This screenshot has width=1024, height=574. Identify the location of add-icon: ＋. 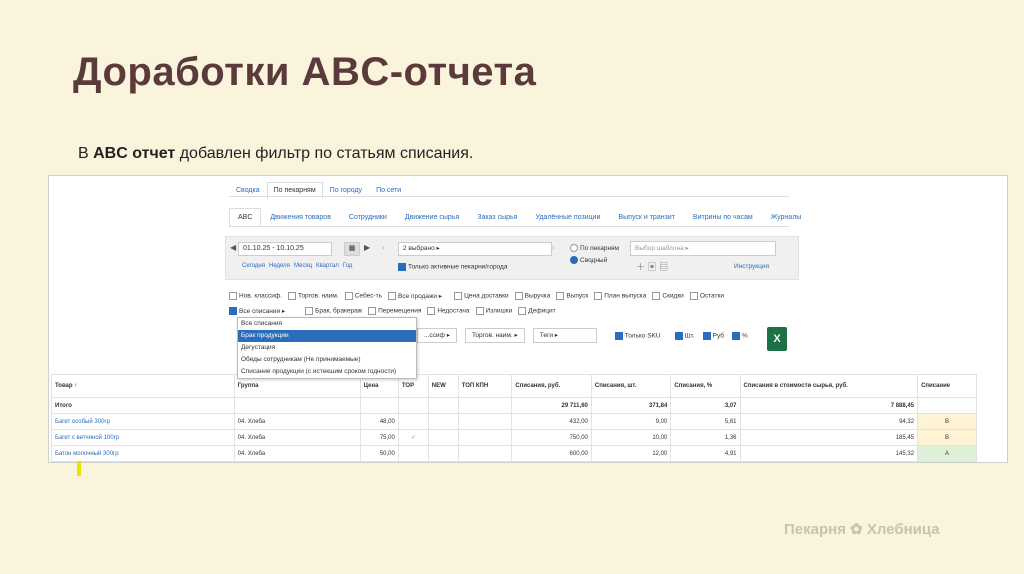
(640, 267).